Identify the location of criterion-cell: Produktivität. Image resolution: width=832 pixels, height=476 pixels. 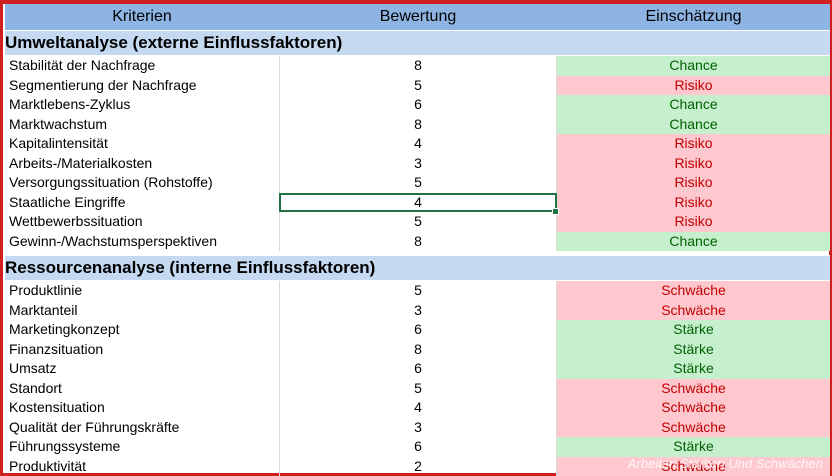
(142, 466).